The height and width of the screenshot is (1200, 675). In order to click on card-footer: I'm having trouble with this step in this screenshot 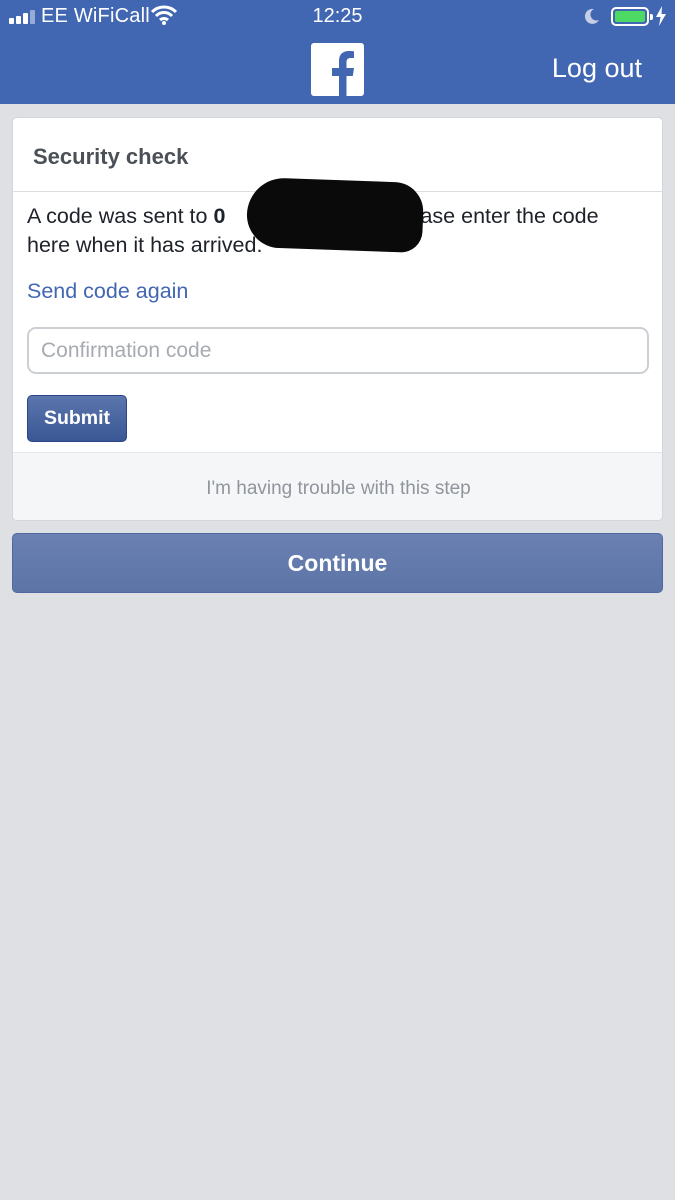, I will do `click(337, 486)`.